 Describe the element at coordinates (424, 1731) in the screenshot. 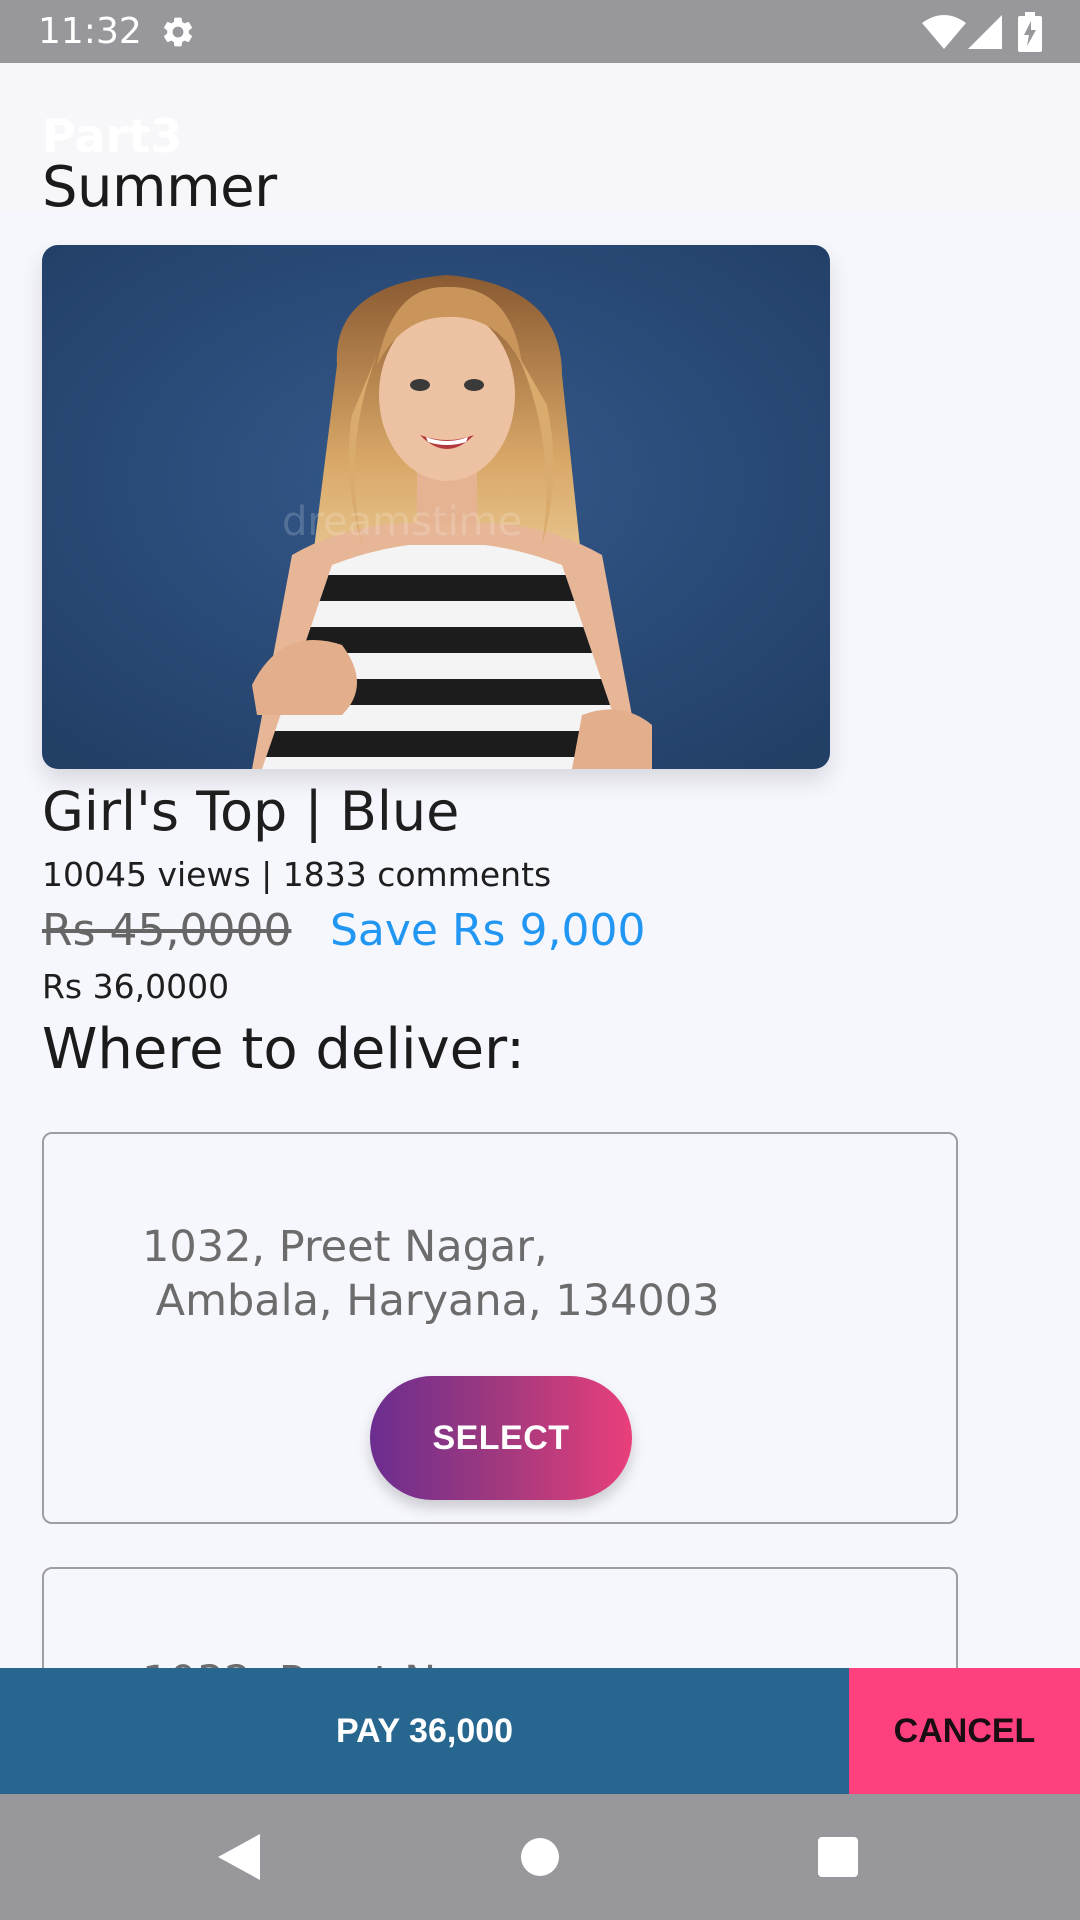

I see `pay-button: PAY 36,000` at that location.